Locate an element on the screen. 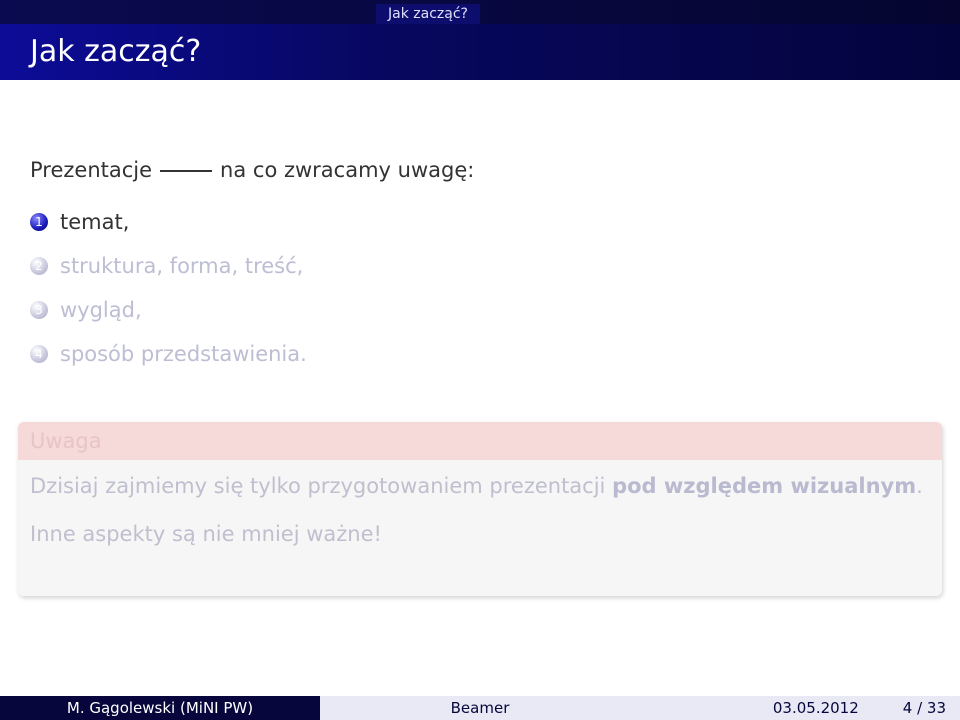 This screenshot has height=720, width=960. footer-title: Beamer is located at coordinates (480, 708).